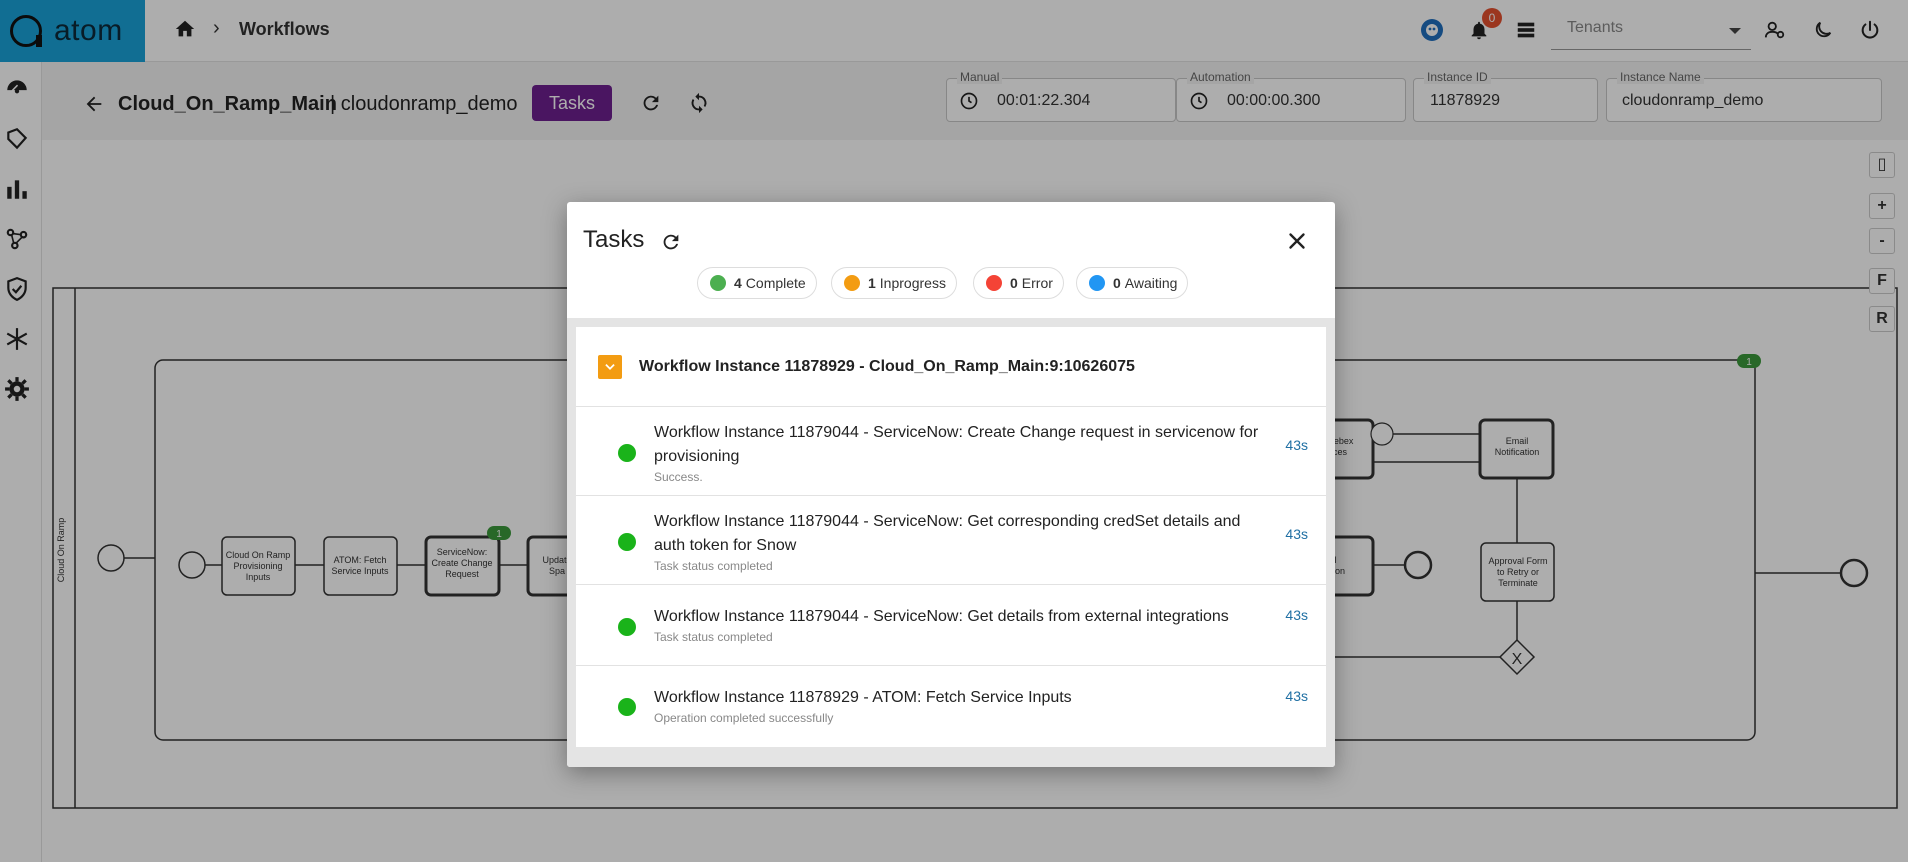  Describe the element at coordinates (744, 718) in the screenshot. I see `task-status: Operation completed successfully` at that location.